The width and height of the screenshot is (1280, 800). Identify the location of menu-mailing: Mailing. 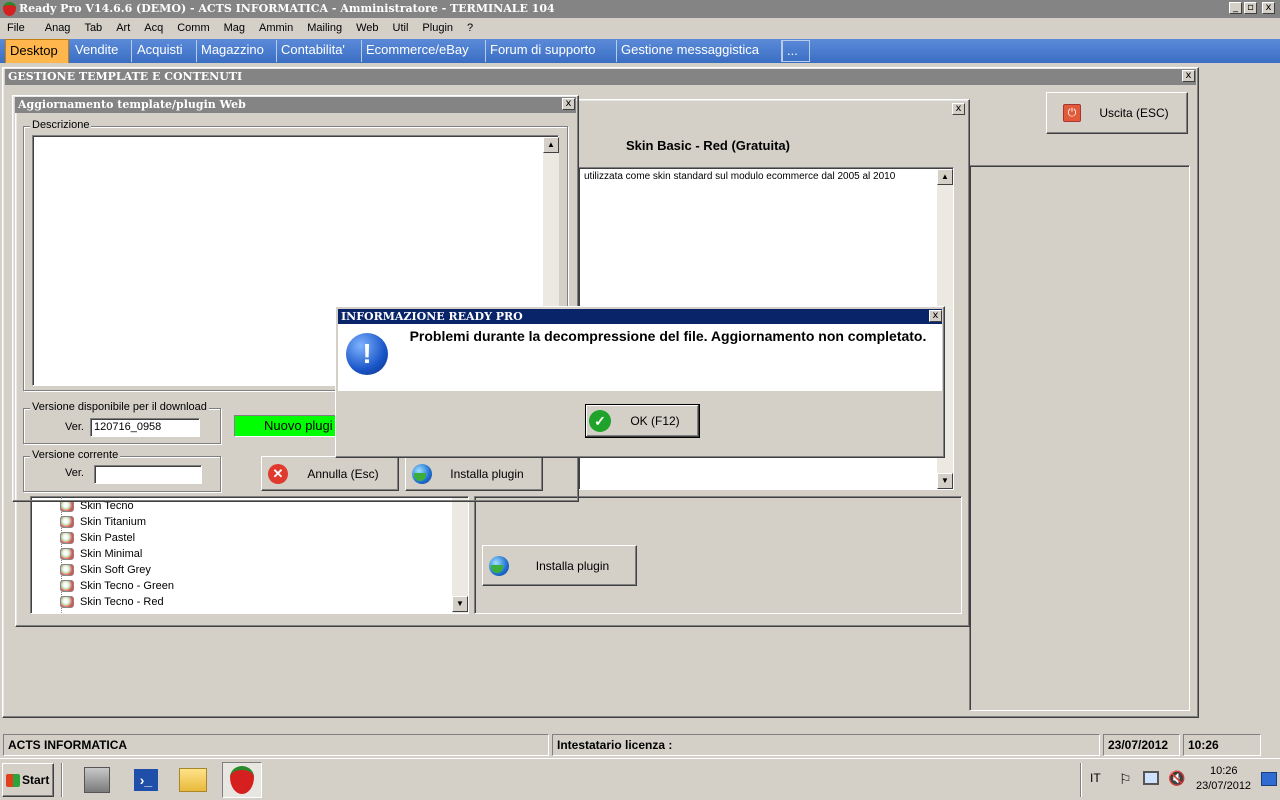
(324, 28).